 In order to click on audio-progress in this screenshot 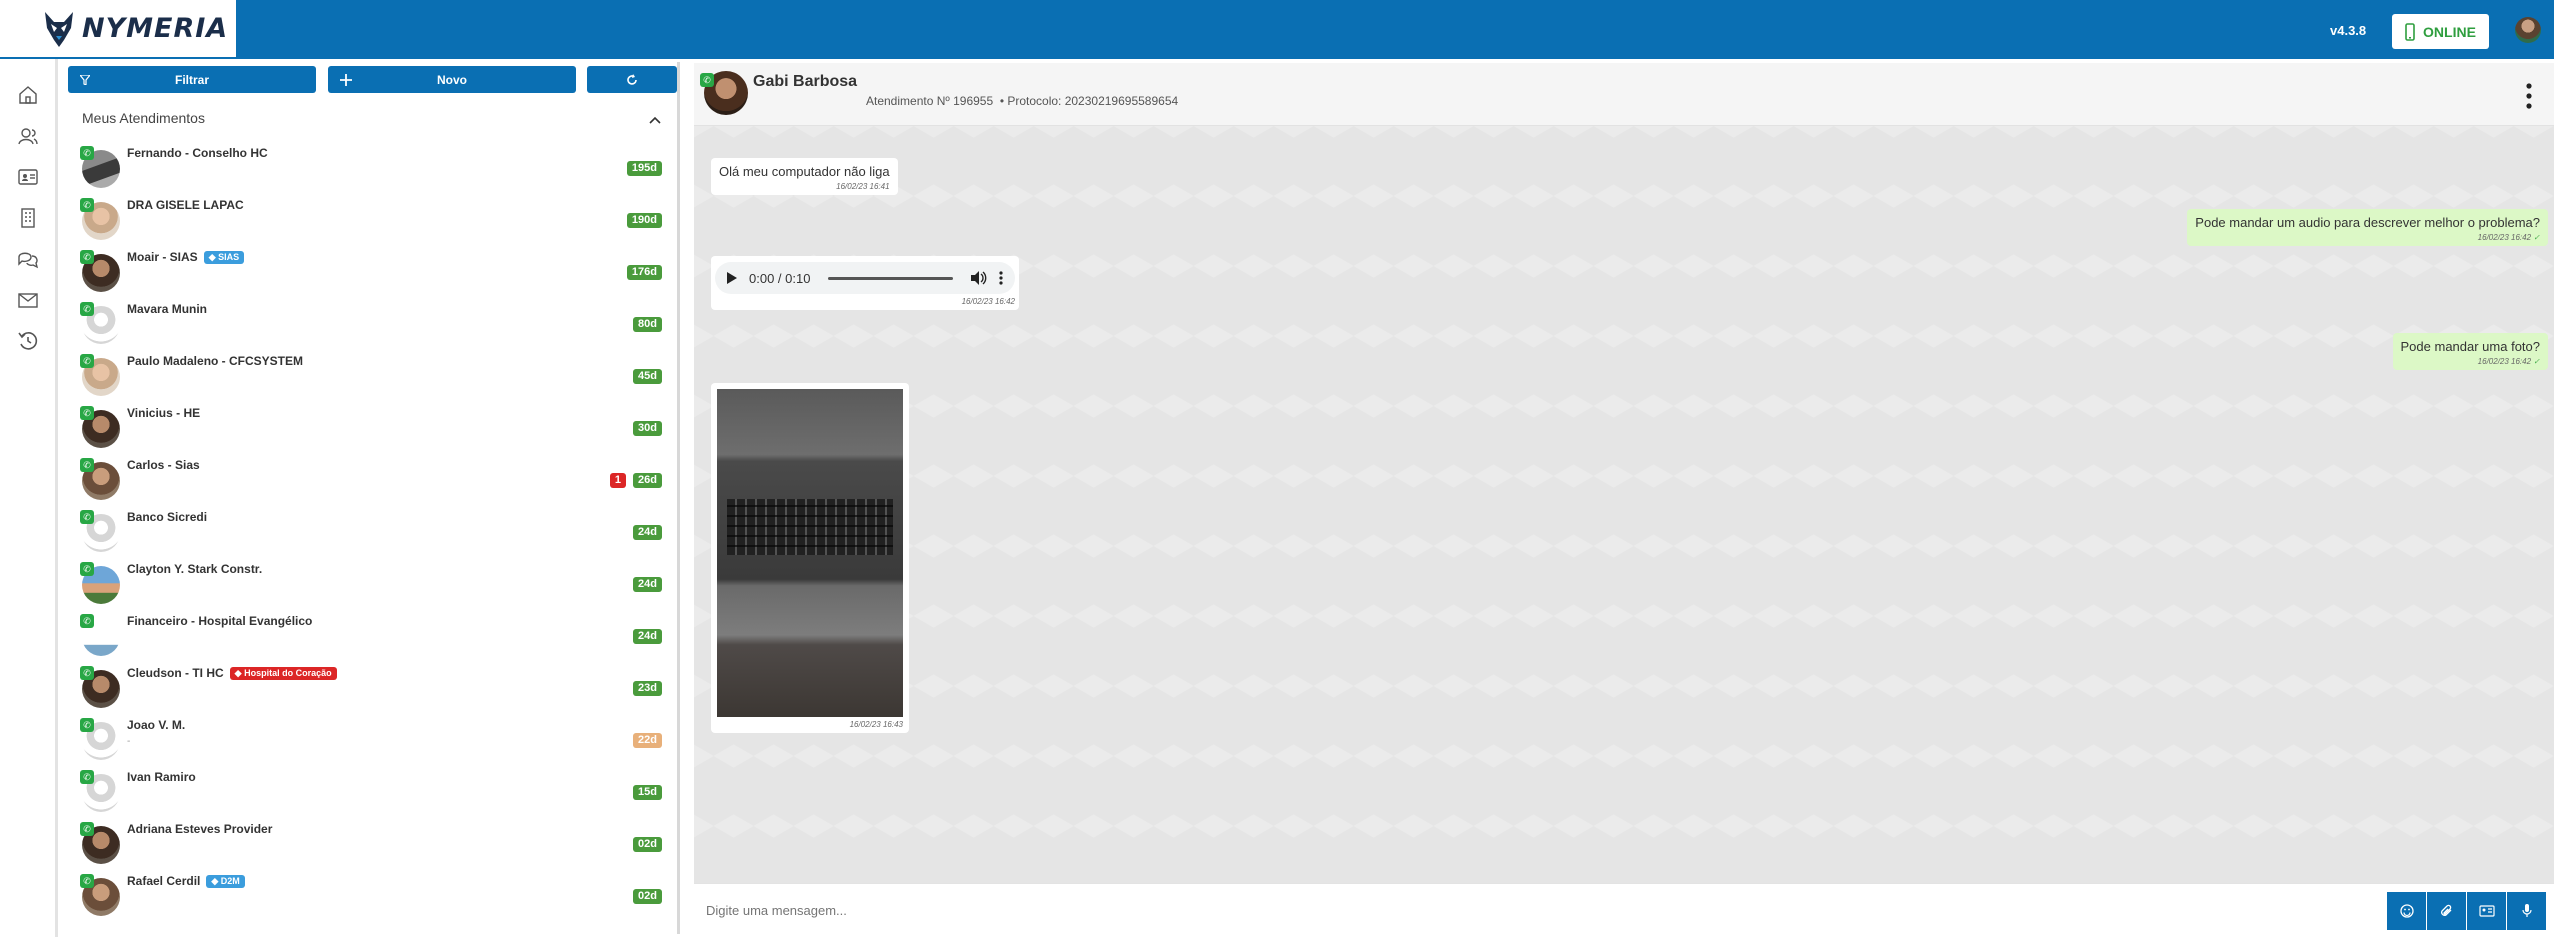, I will do `click(890, 278)`.